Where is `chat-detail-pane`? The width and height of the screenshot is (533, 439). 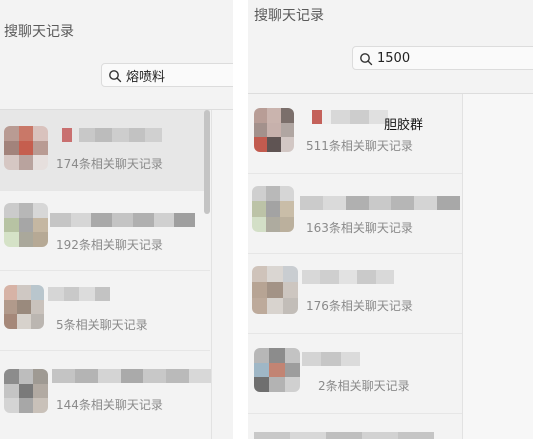
chat-detail-pane is located at coordinates (498, 266).